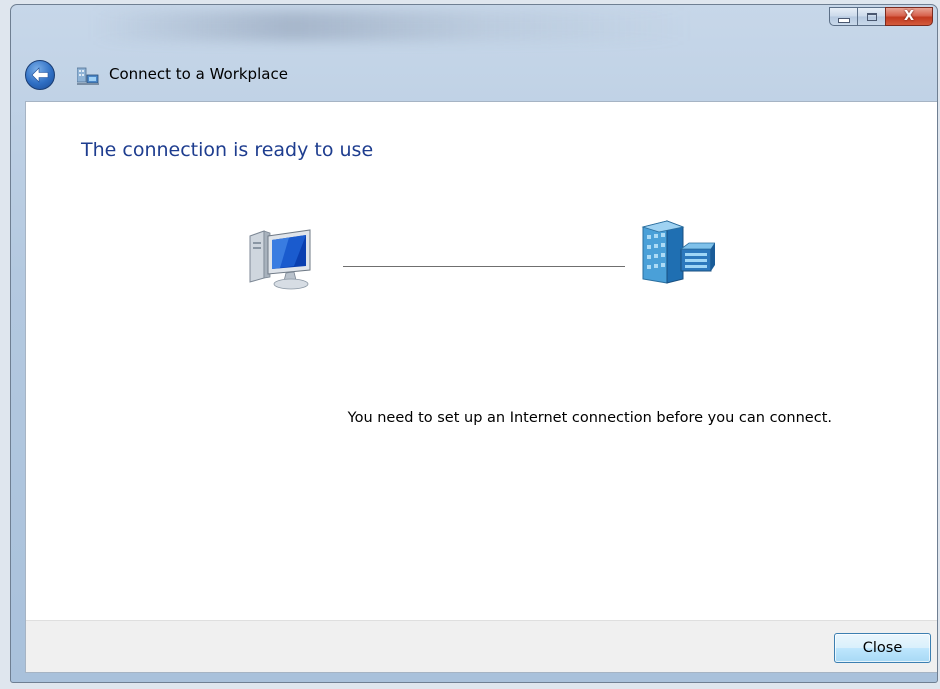 This screenshot has width=940, height=689. Describe the element at coordinates (227, 150) in the screenshot. I see `page-heading: The connection is ready to use` at that location.